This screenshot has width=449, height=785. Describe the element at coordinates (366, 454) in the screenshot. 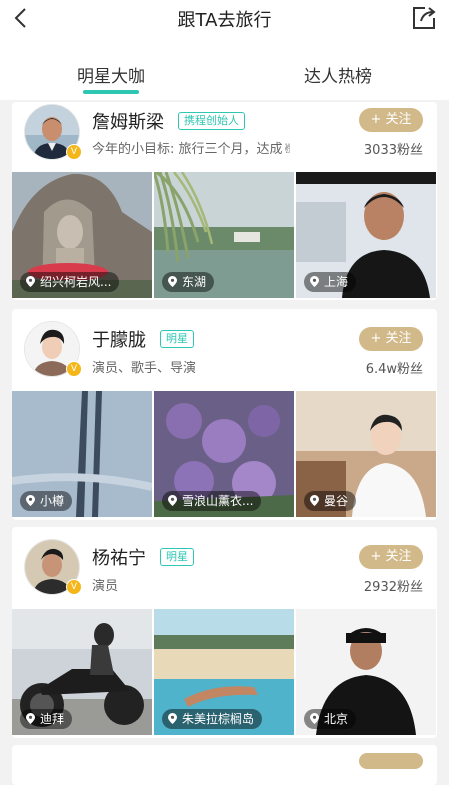

I see `travel-photo: 曼谷` at that location.